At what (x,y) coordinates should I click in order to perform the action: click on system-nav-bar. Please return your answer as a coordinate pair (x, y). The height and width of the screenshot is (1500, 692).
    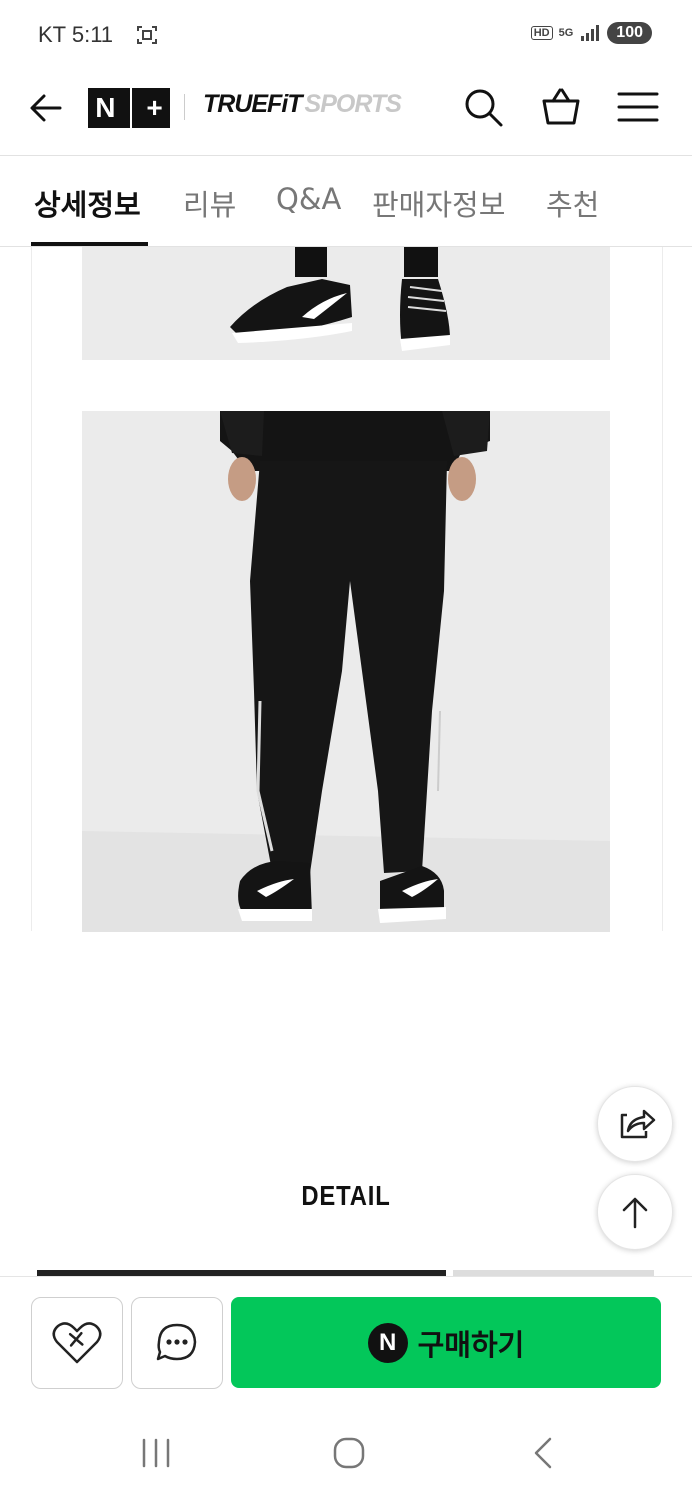
    Looking at the image, I should click on (346, 1453).